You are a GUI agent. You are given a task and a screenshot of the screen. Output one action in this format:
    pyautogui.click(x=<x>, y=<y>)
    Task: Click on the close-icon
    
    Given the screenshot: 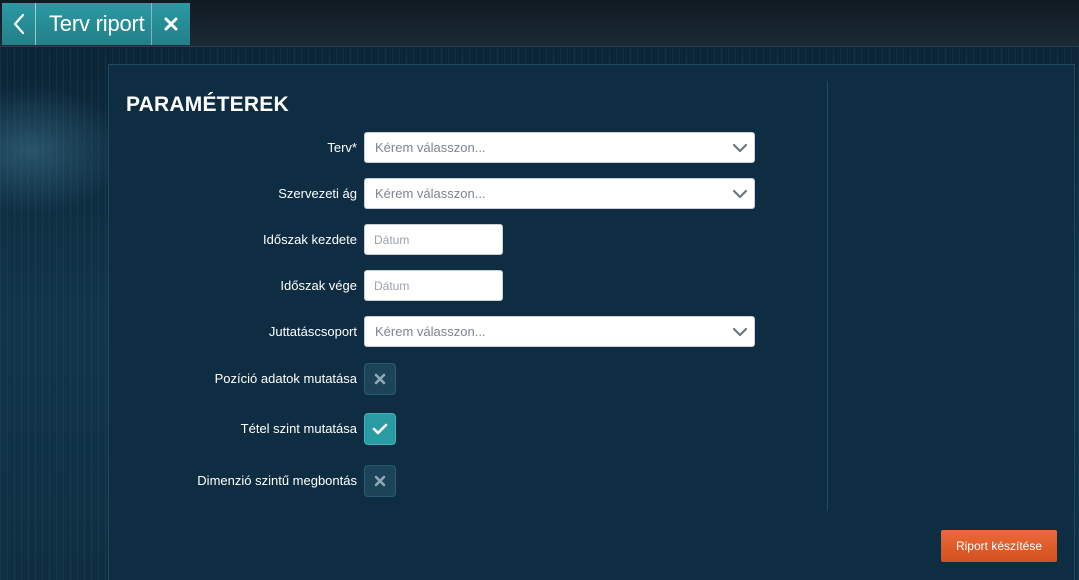 What is the action you would take?
    pyautogui.click(x=171, y=24)
    